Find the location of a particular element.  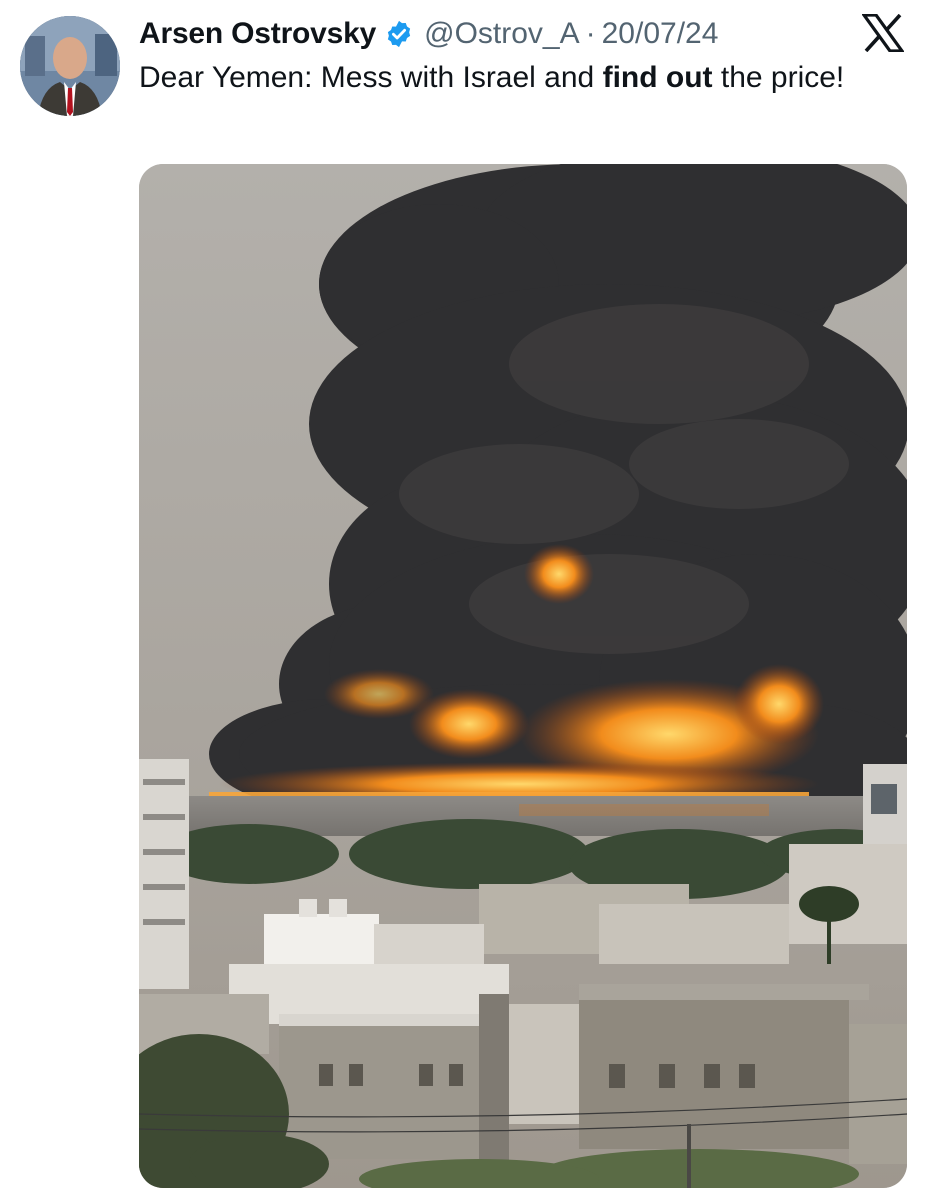

tweet-text-bold: find out is located at coordinates (657, 77).